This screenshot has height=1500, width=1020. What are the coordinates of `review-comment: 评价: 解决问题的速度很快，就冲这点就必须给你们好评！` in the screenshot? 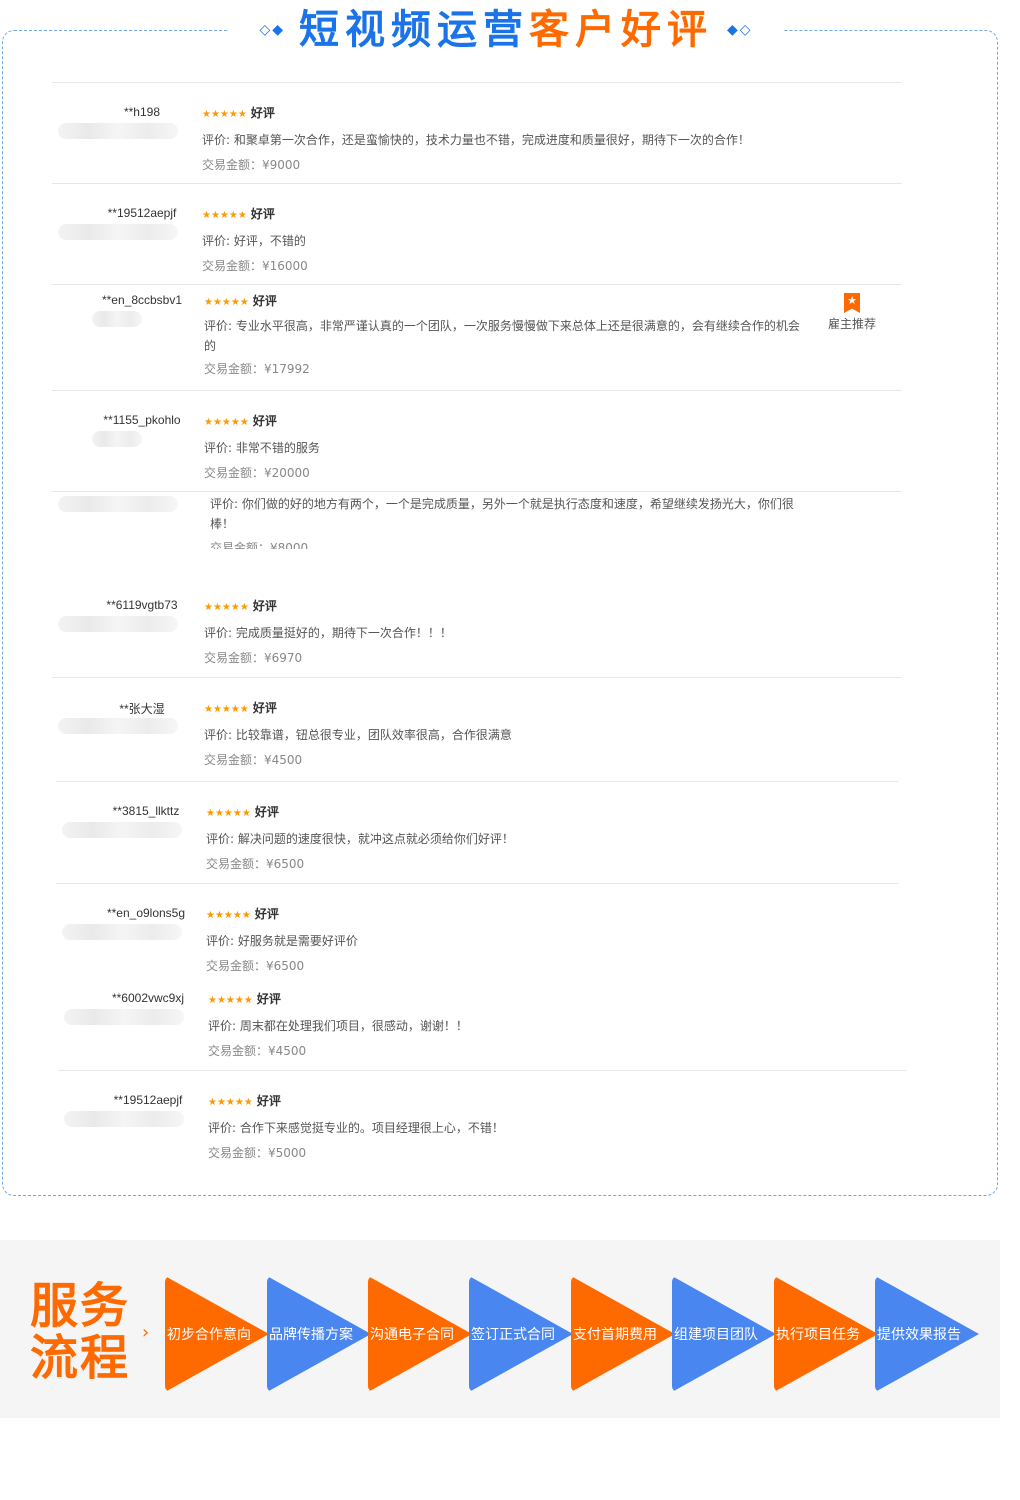 It's located at (360, 839).